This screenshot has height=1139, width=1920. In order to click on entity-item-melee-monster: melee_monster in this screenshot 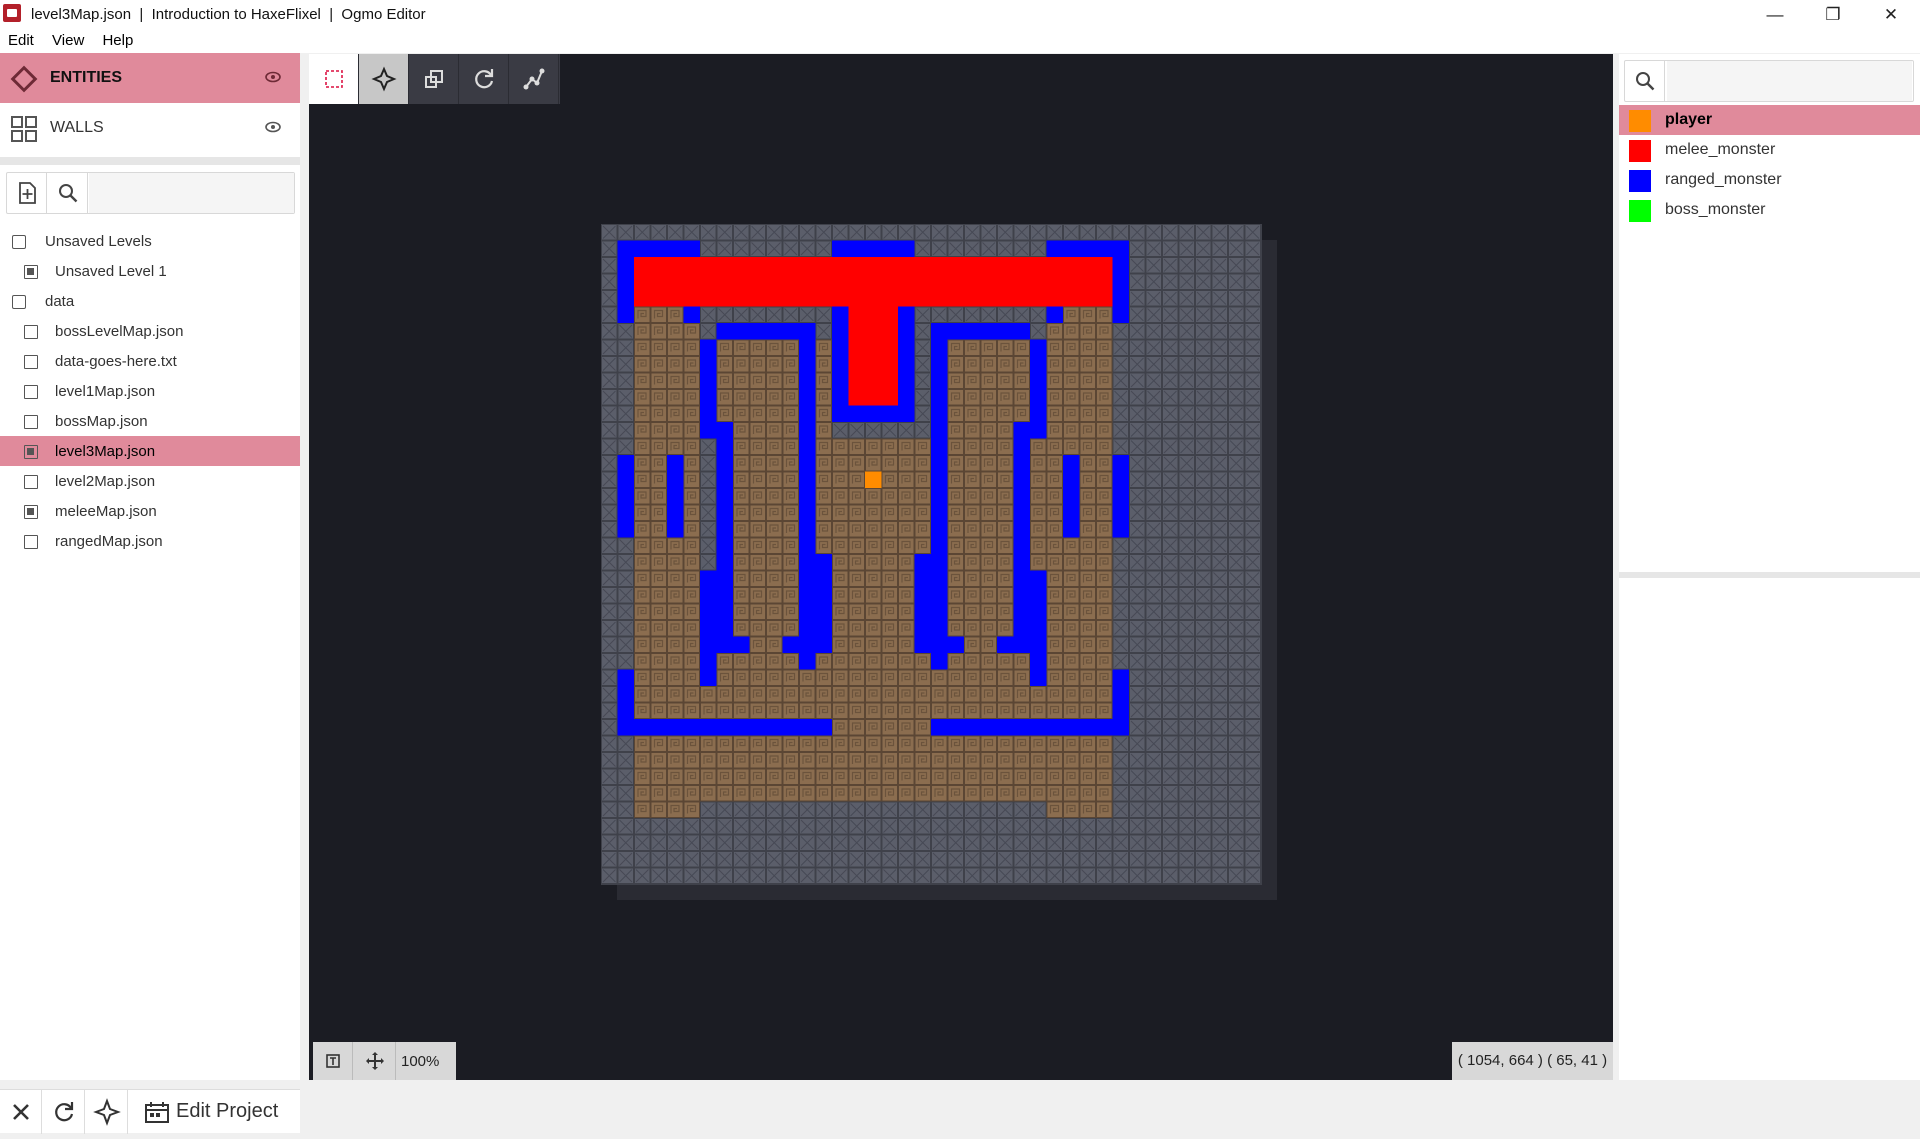, I will do `click(1769, 150)`.